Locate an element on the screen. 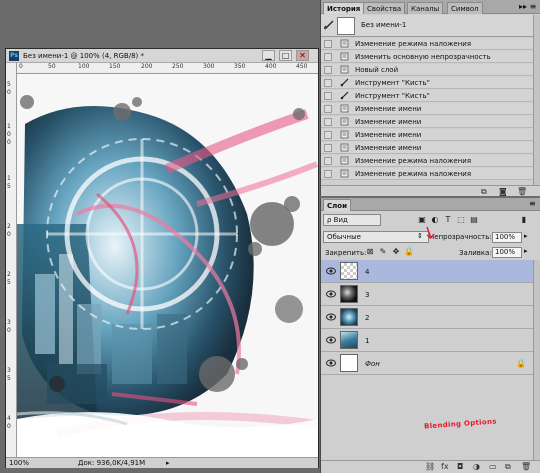 The image size is (540, 473). history-scrollbar is located at coordinates (536, 100).